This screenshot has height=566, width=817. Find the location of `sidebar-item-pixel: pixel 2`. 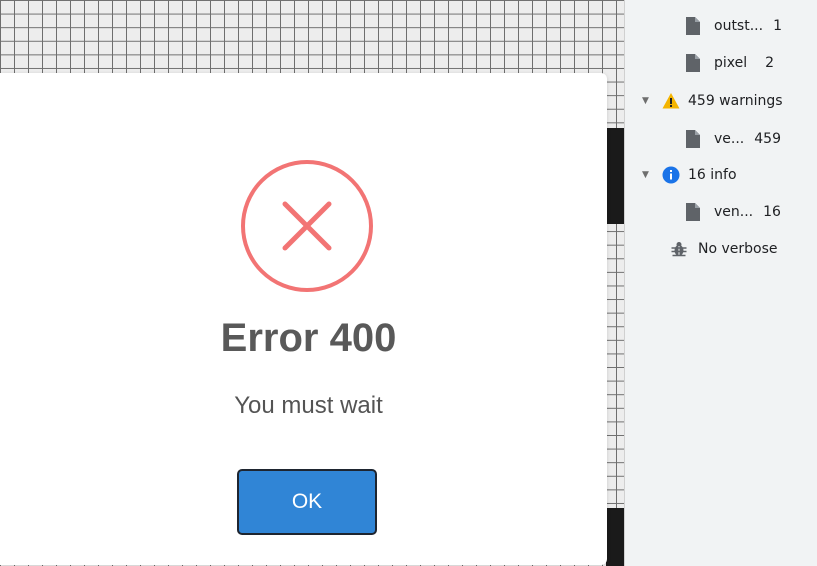

sidebar-item-pixel: pixel 2 is located at coordinates (730, 63).